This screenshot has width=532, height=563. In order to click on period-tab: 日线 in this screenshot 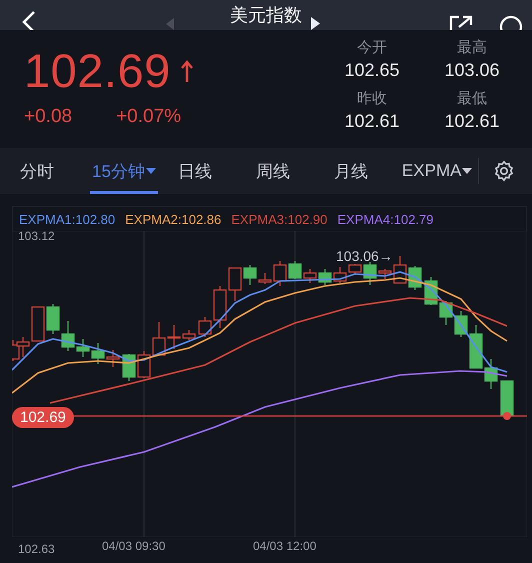, I will do `click(195, 171)`.